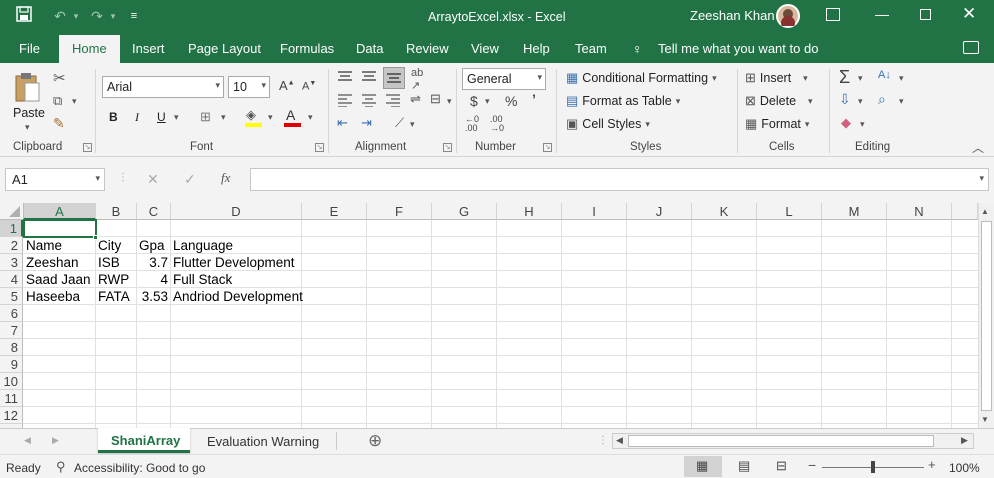 The width and height of the screenshot is (994, 478). What do you see at coordinates (637, 49) in the screenshot?
I see `lightbulb-icon: ♀` at bounding box center [637, 49].